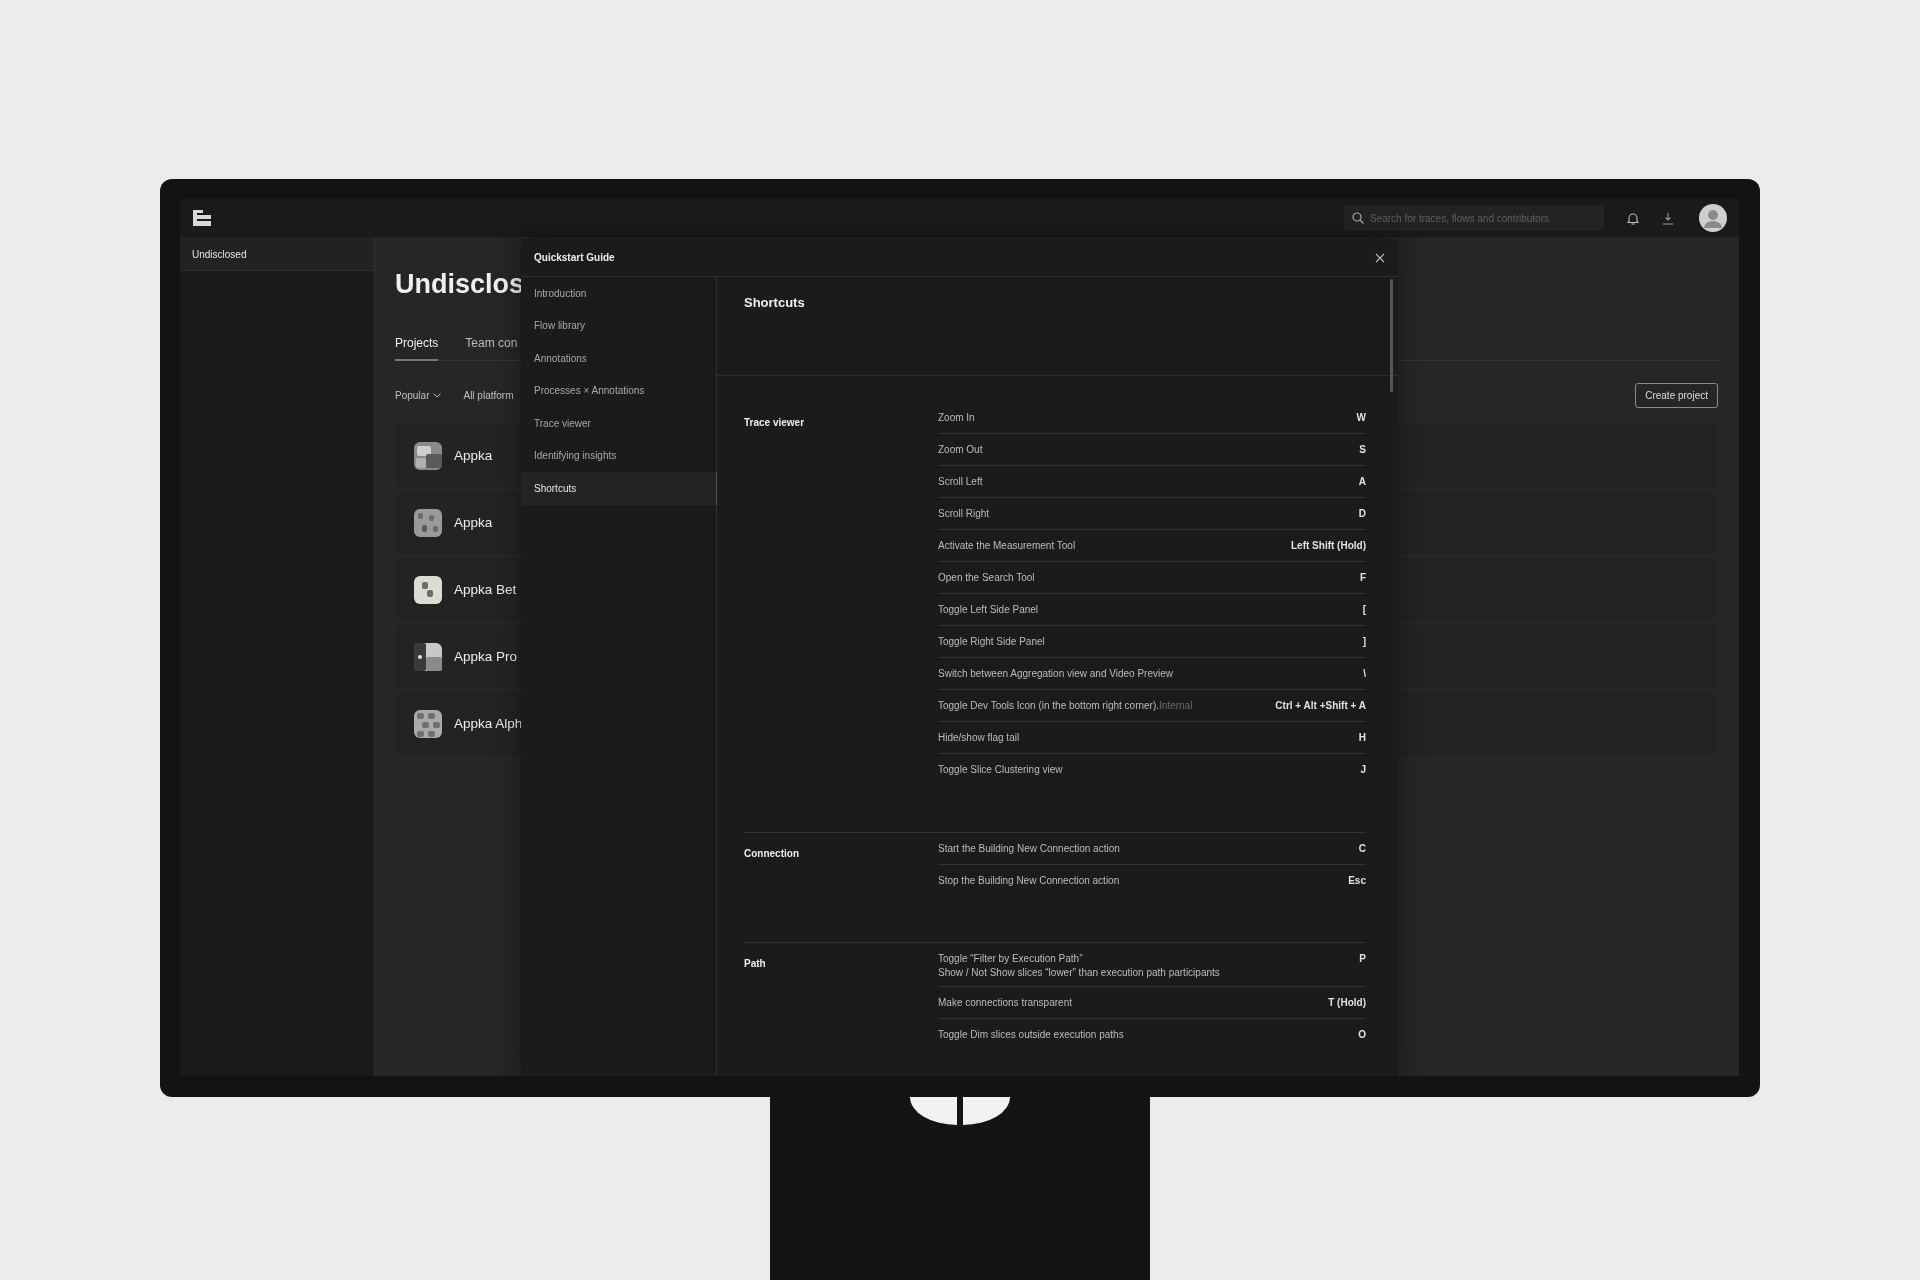 This screenshot has height=1280, width=1920. I want to click on shortcut-description: Toggle Left Side Panel, so click(988, 609).